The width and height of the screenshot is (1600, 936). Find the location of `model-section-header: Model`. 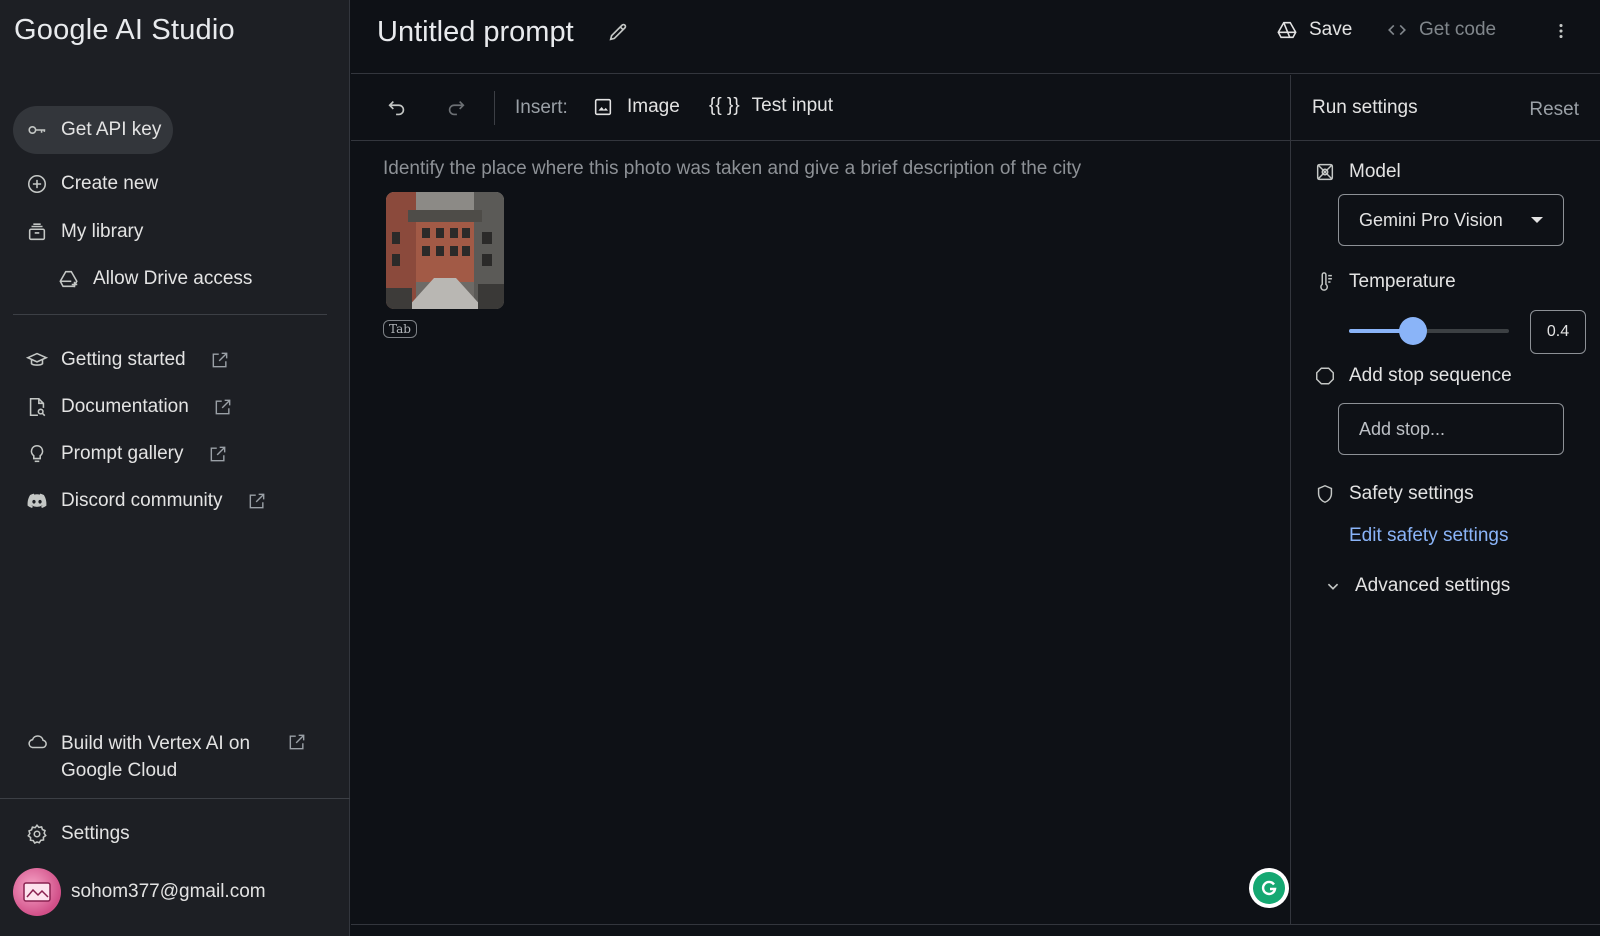

model-section-header: Model is located at coordinates (1357, 172).